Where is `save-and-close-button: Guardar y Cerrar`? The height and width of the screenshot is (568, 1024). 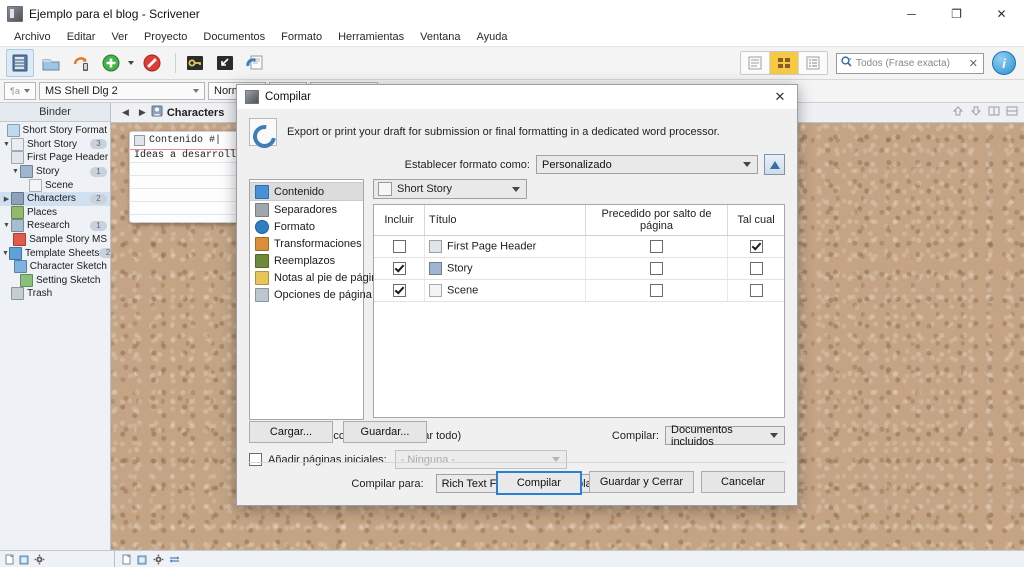
save-and-close-button: Guardar y Cerrar is located at coordinates (641, 482).